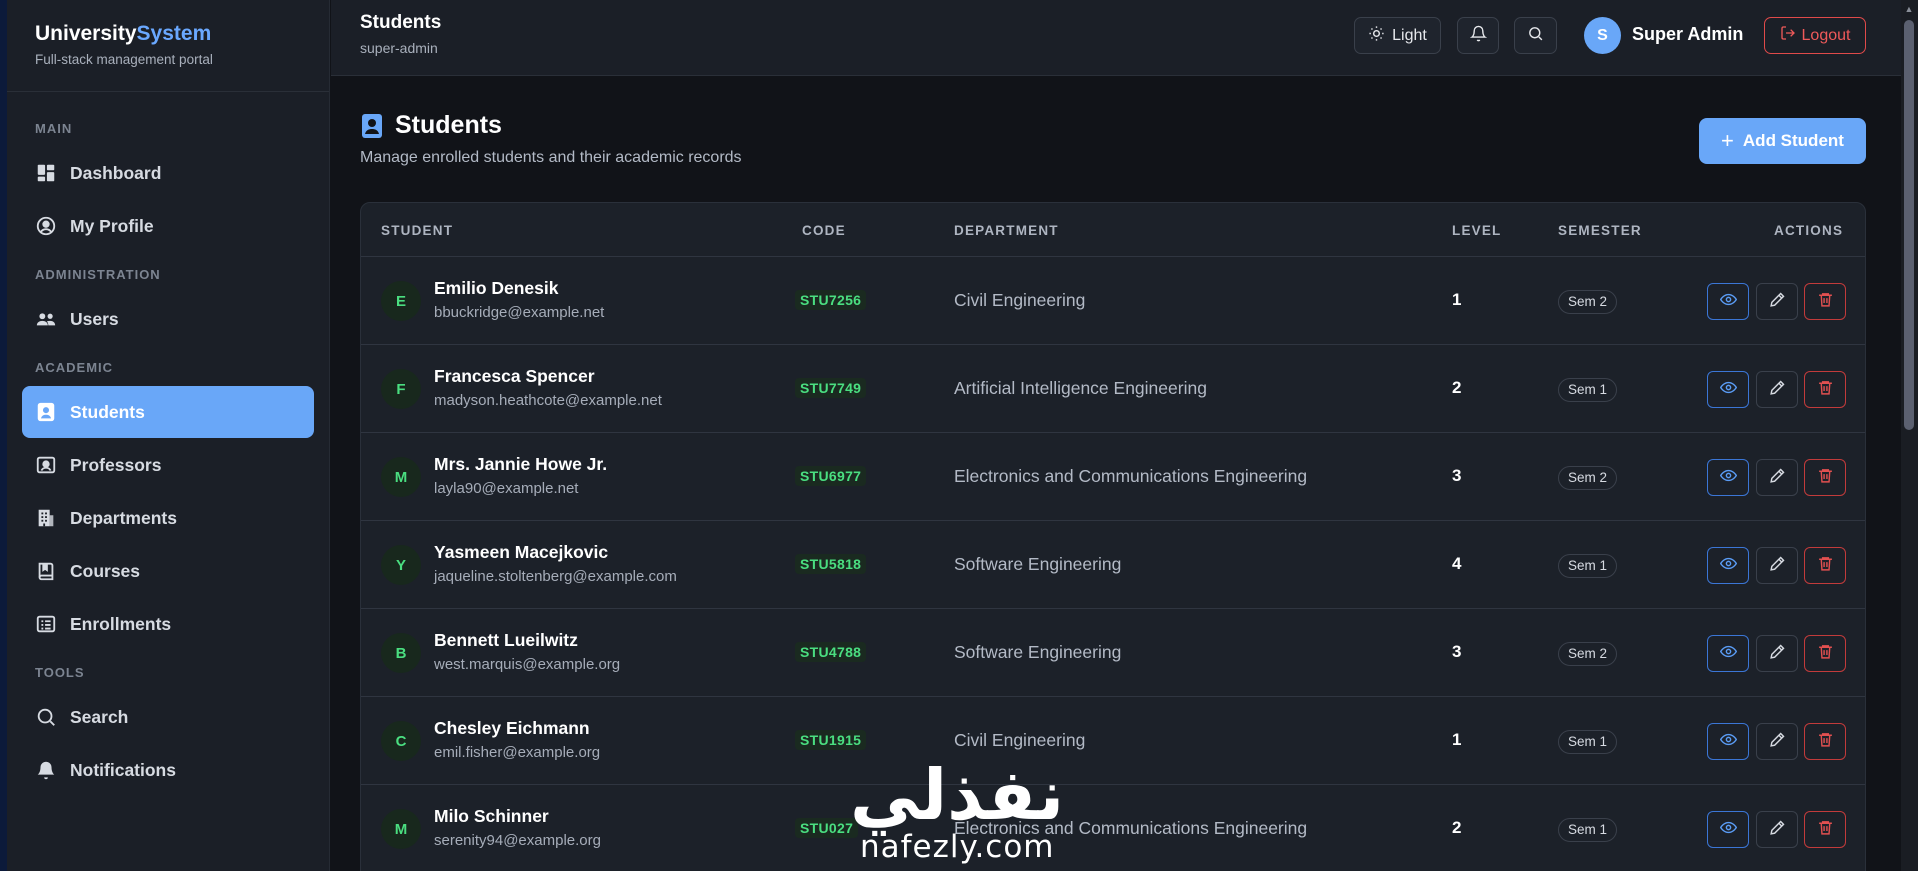  Describe the element at coordinates (1006, 230) in the screenshot. I see `column-header-department: DEPARTMENT` at that location.